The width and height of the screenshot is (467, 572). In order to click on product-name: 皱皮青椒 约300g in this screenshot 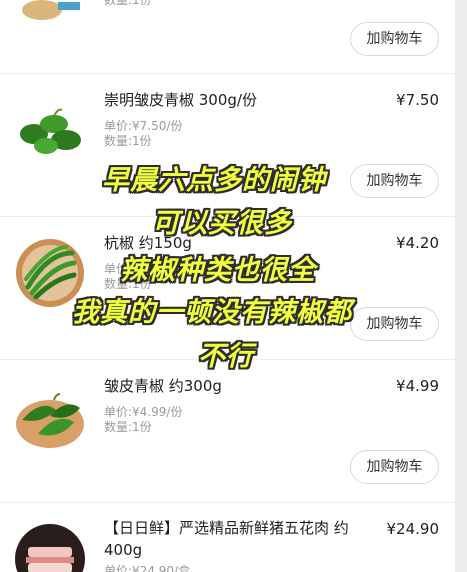, I will do `click(163, 386)`.